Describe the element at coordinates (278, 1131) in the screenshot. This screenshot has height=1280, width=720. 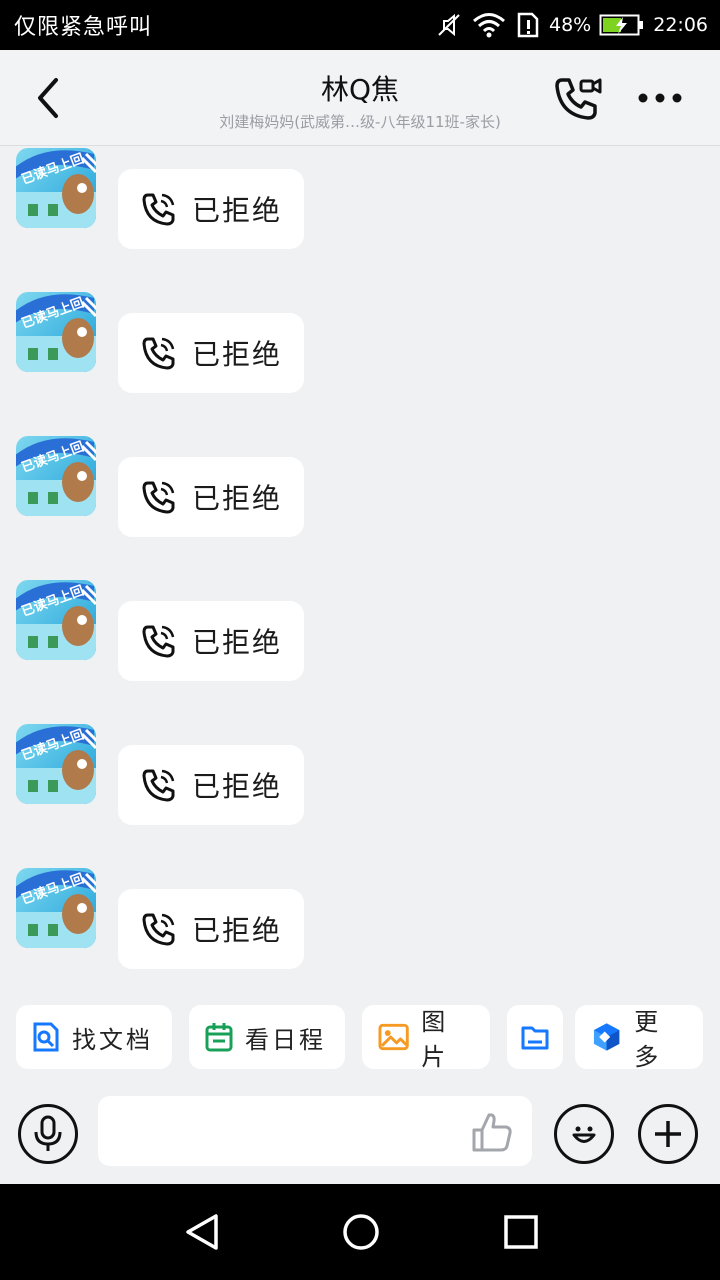
I see `message-input` at that location.